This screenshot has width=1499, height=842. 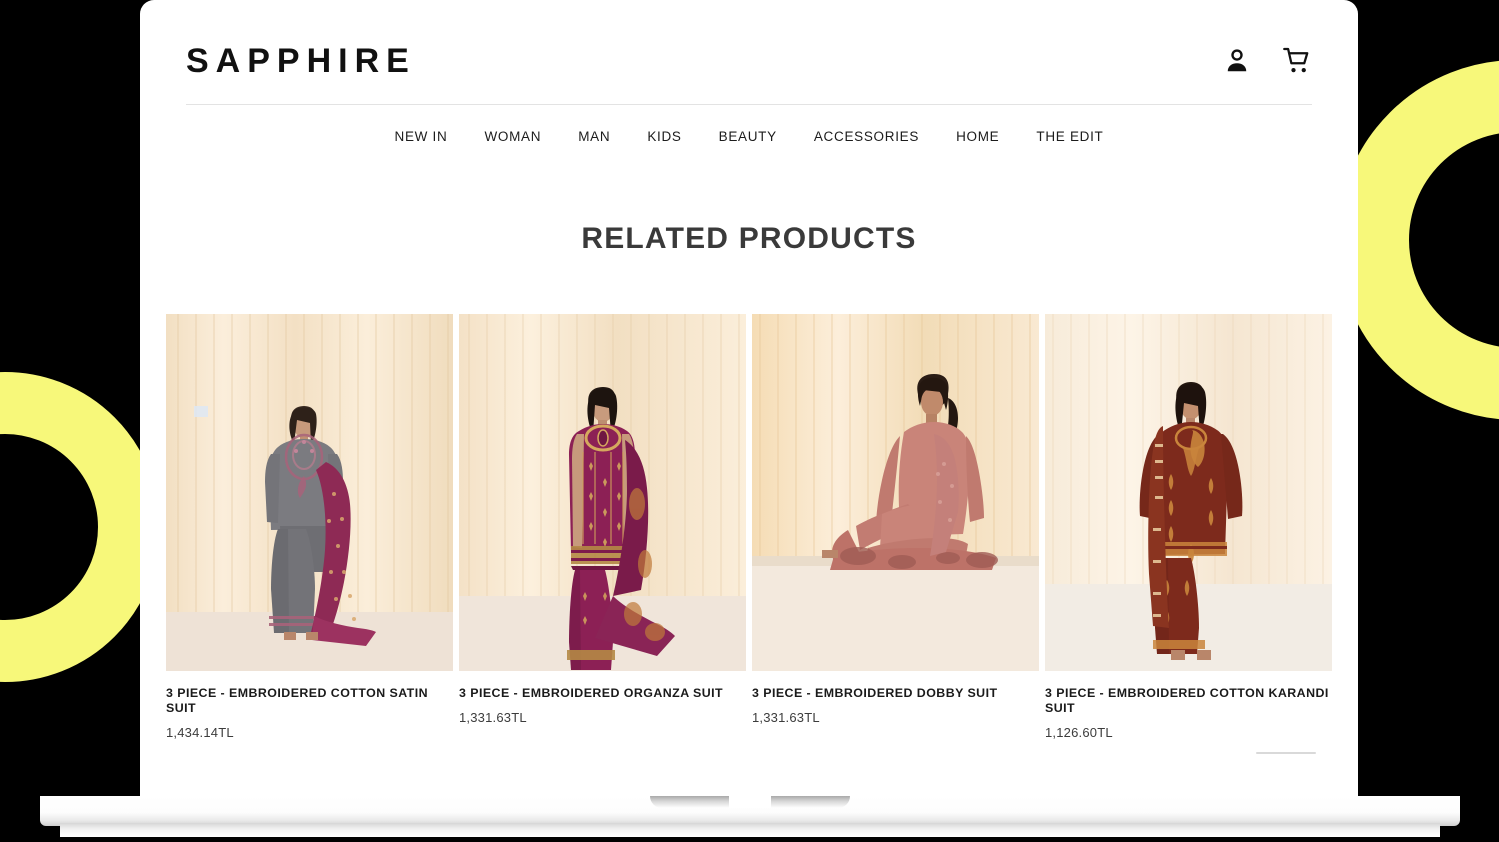 I want to click on brand-logo: SAPPHIRE, so click(x=301, y=61).